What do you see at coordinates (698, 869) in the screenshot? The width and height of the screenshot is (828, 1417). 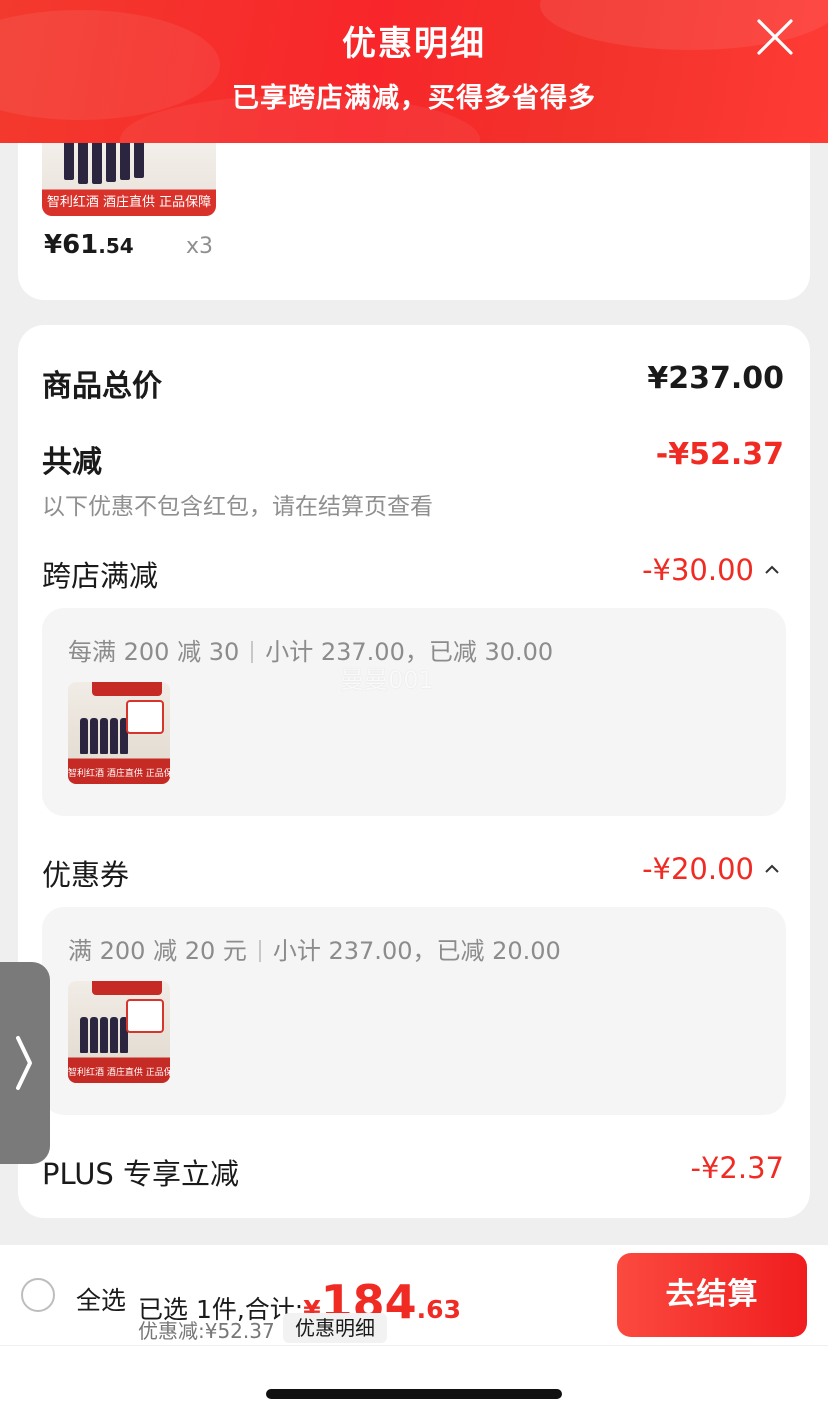 I see `coupon-value: -¥20.00` at bounding box center [698, 869].